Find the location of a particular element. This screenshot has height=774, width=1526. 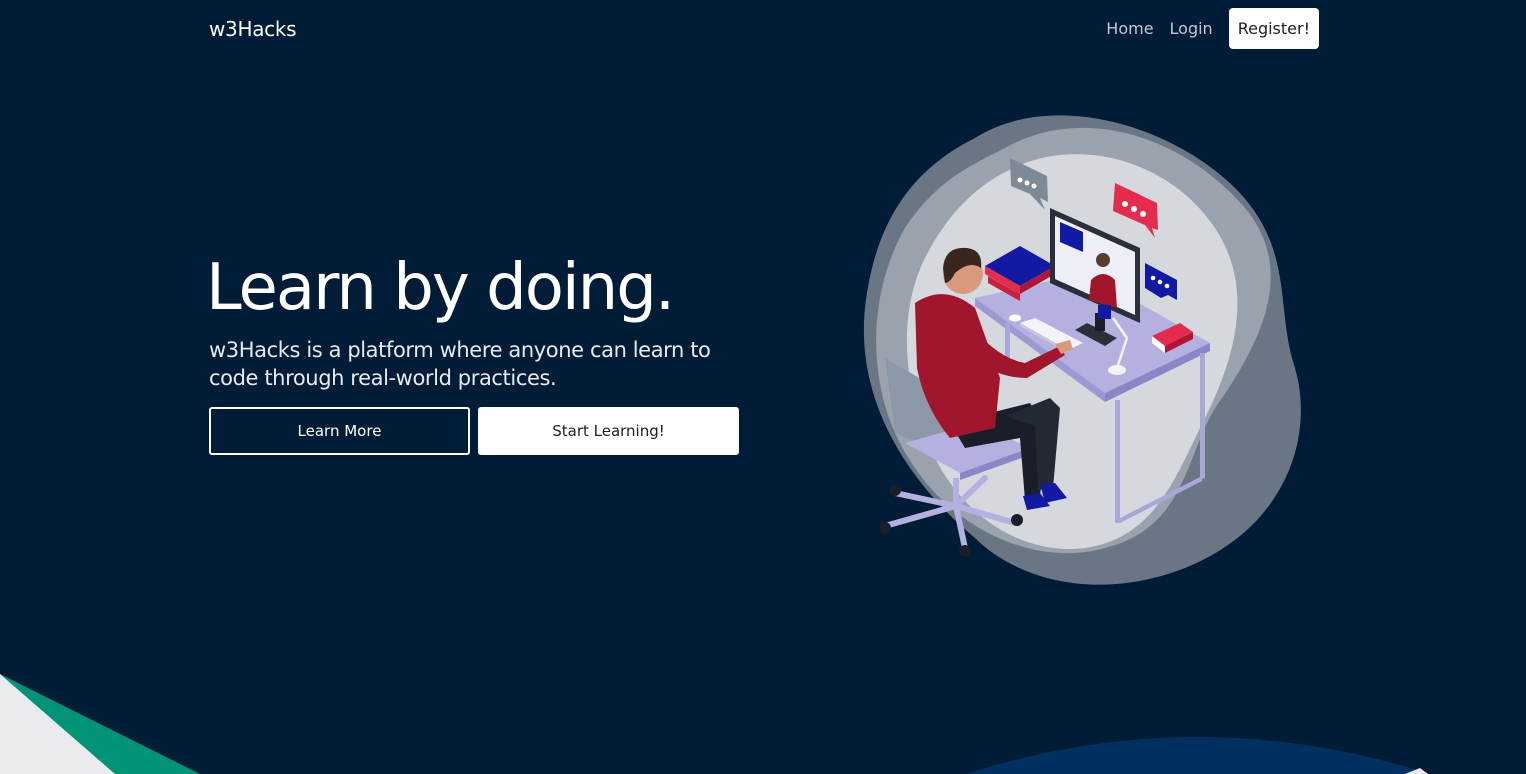

brand-logo: w3Hacks is located at coordinates (253, 29).